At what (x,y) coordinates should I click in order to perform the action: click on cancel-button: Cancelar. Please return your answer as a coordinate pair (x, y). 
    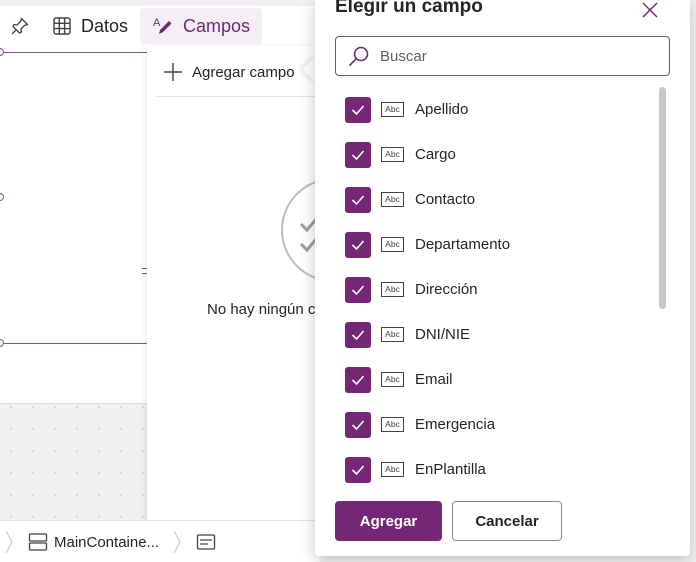
    Looking at the image, I should click on (507, 521).